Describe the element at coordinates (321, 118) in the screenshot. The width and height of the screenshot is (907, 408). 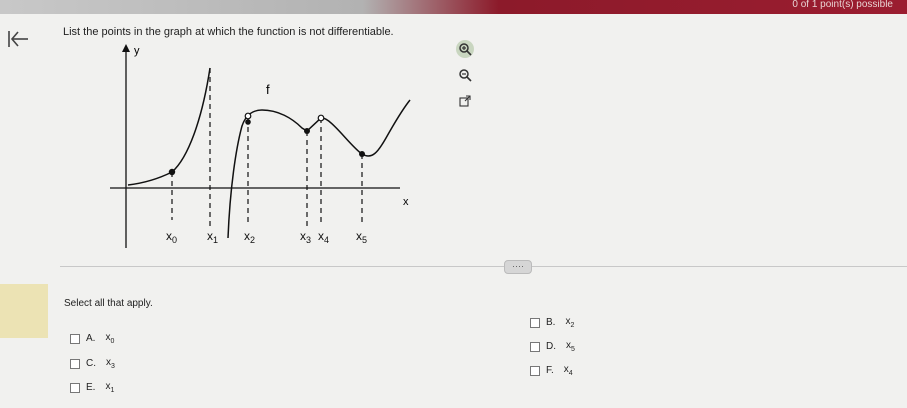
I see `open-point-x4` at that location.